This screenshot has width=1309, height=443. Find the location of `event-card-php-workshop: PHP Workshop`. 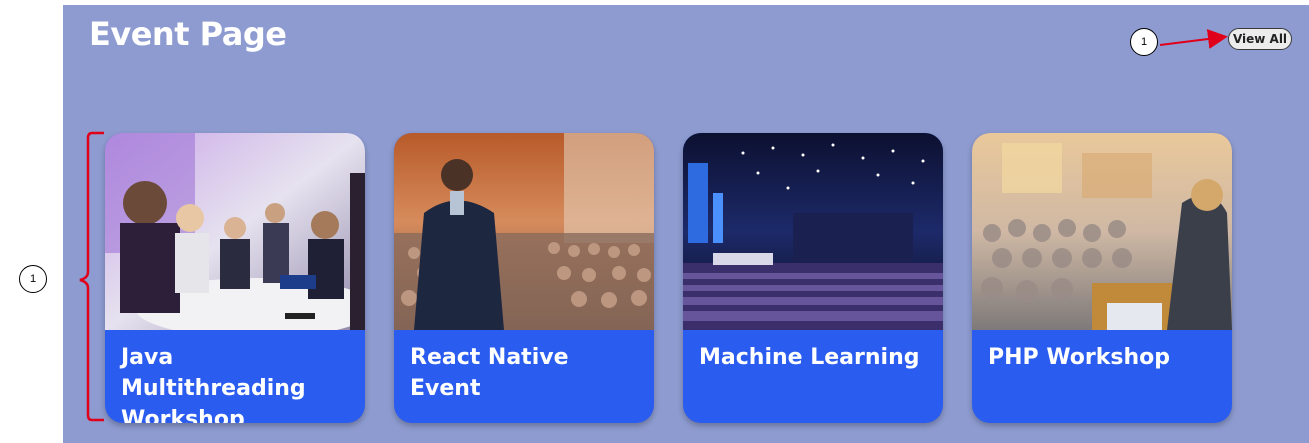

event-card-php-workshop: PHP Workshop is located at coordinates (1102, 278).